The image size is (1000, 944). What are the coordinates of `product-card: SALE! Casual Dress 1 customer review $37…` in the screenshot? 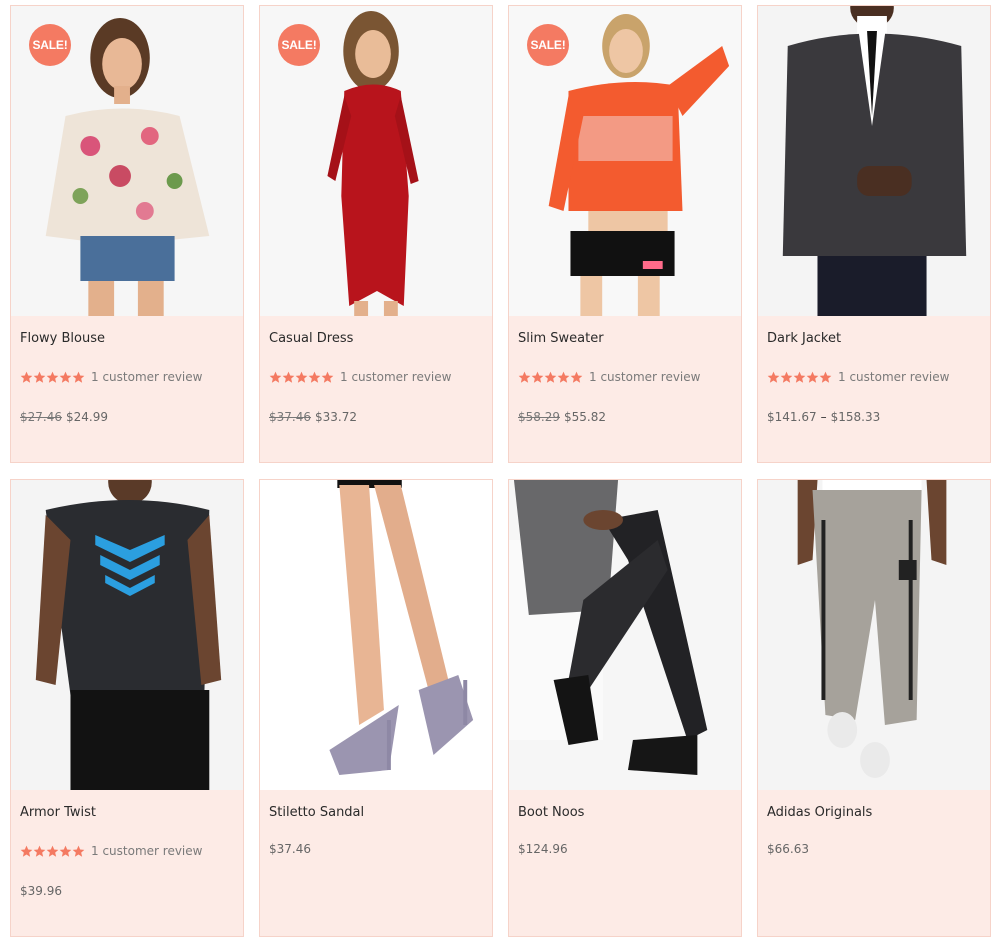 It's located at (376, 234).